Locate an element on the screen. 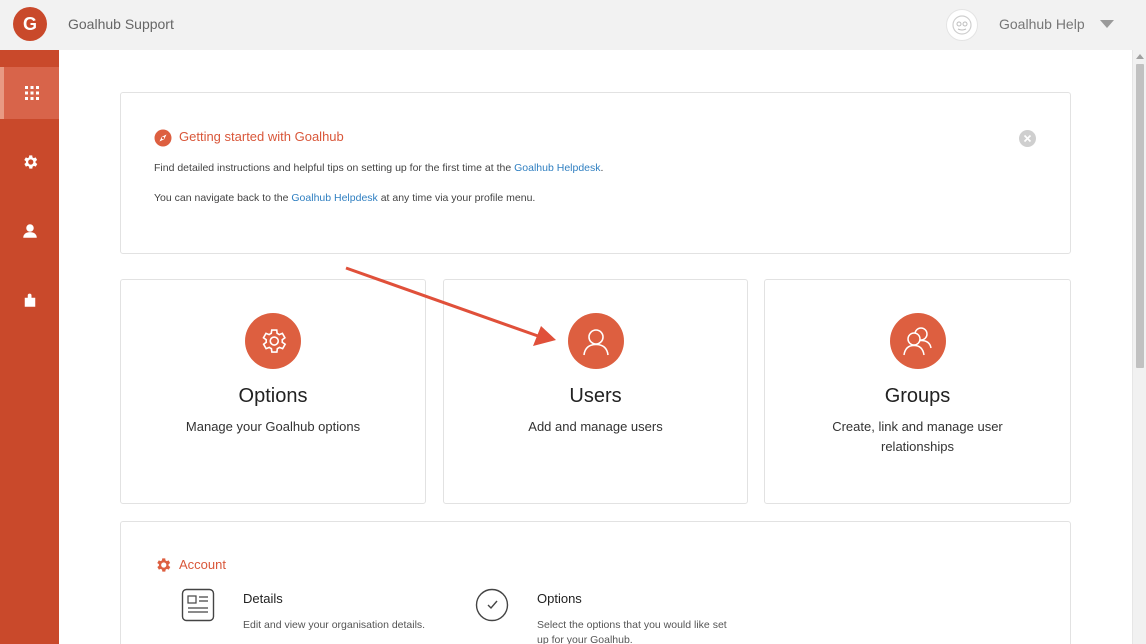 Image resolution: width=1146 pixels, height=644 pixels. tile-subtitle: Manage your Goalhub options is located at coordinates (273, 426).